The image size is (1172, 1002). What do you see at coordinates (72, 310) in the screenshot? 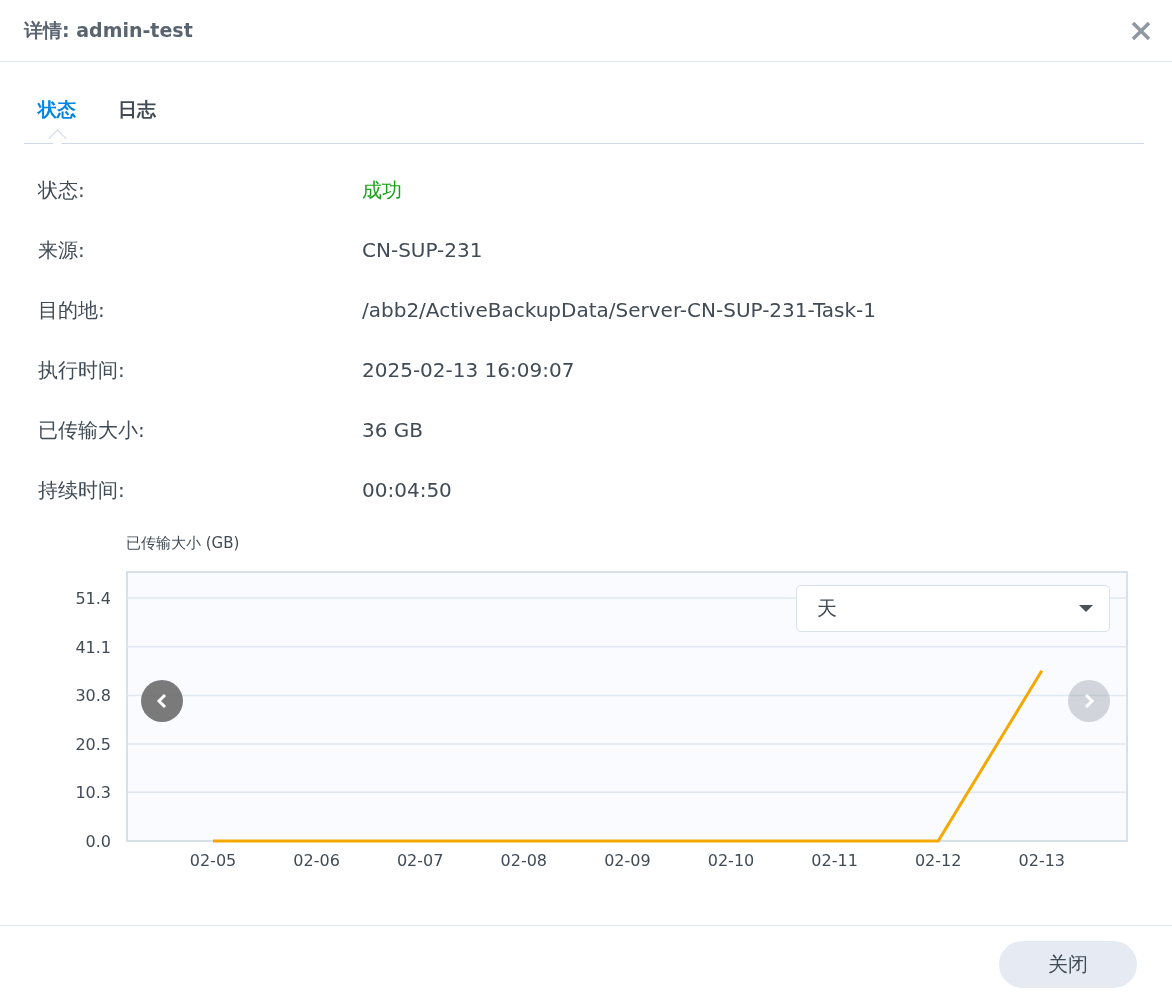
I see `field-label: 目的地:` at bounding box center [72, 310].